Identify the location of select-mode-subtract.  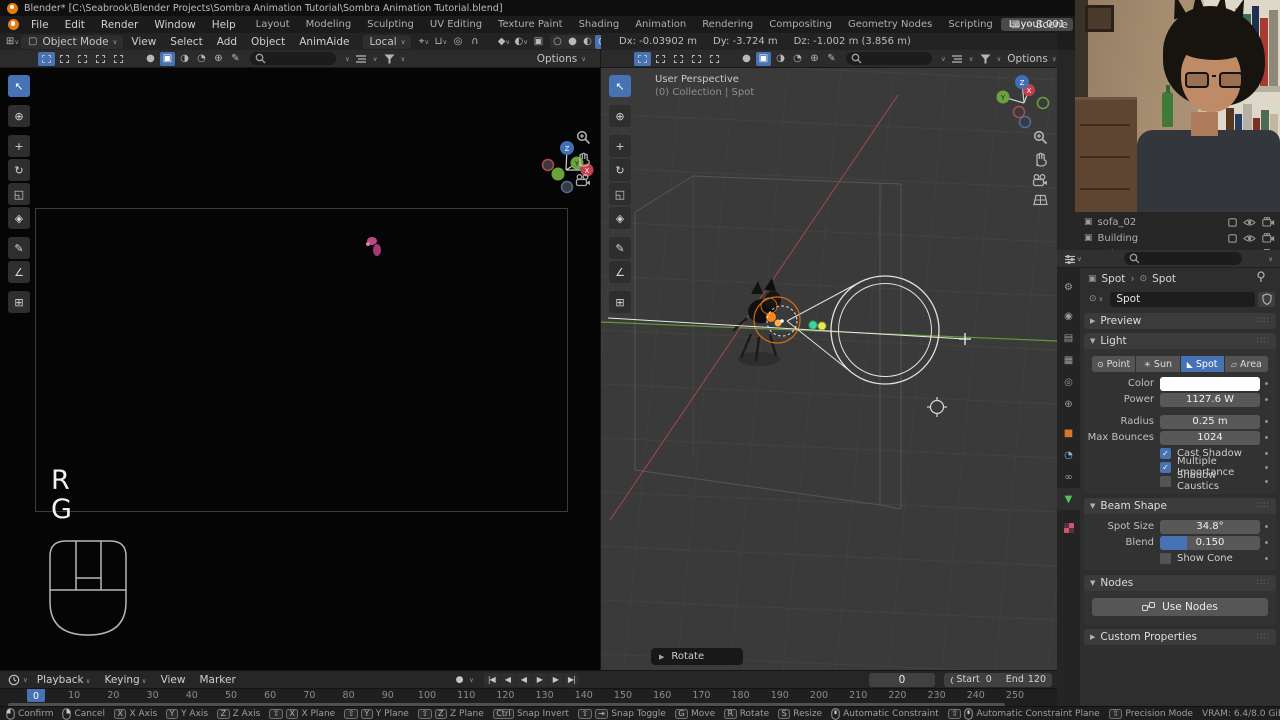
(678, 59).